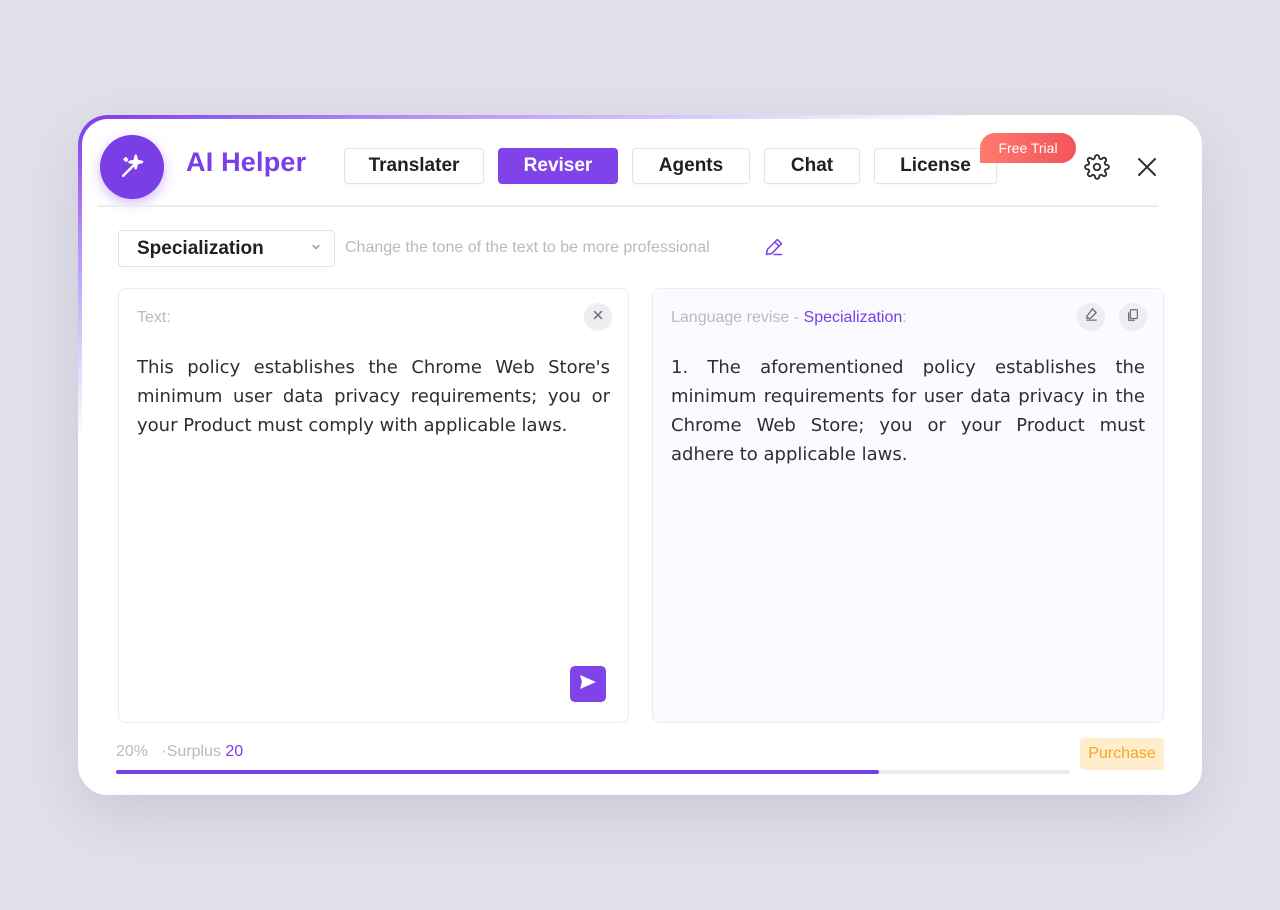 This screenshot has height=910, width=1280. What do you see at coordinates (191, 751) in the screenshot?
I see `surplus-label: ·Surplus` at bounding box center [191, 751].